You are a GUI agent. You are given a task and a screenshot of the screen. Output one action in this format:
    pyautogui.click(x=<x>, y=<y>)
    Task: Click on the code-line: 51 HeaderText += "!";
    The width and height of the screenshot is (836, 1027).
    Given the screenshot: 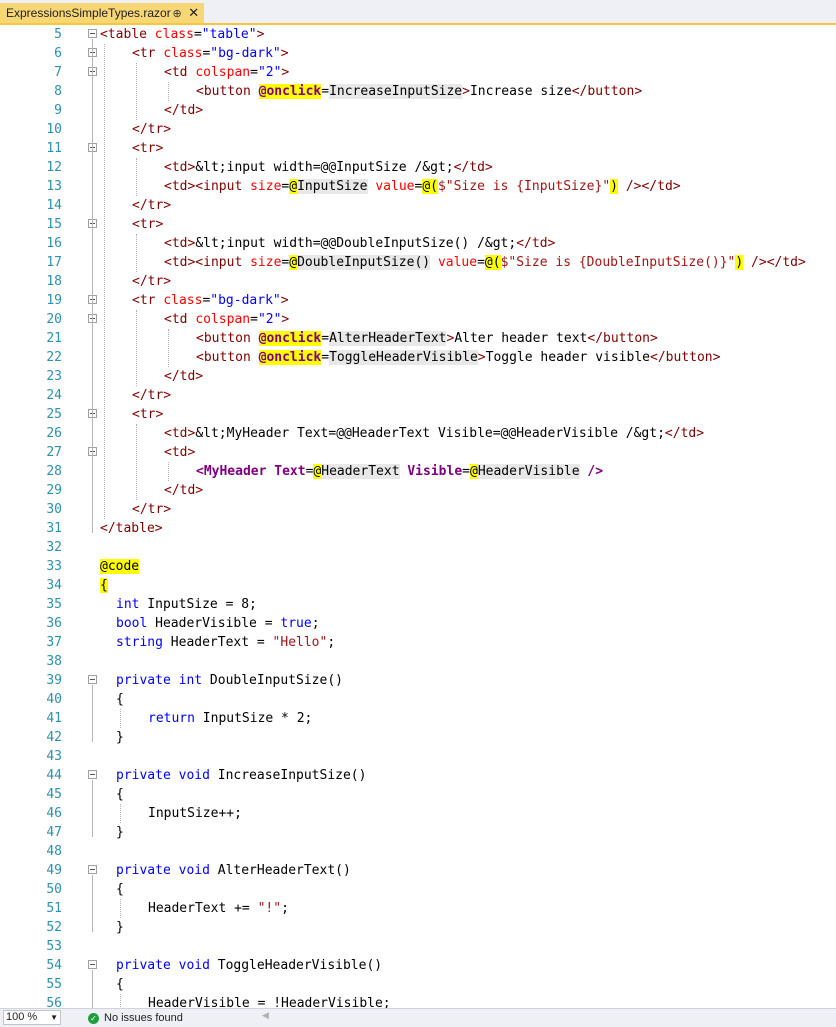 What is the action you would take?
    pyautogui.click(x=418, y=908)
    